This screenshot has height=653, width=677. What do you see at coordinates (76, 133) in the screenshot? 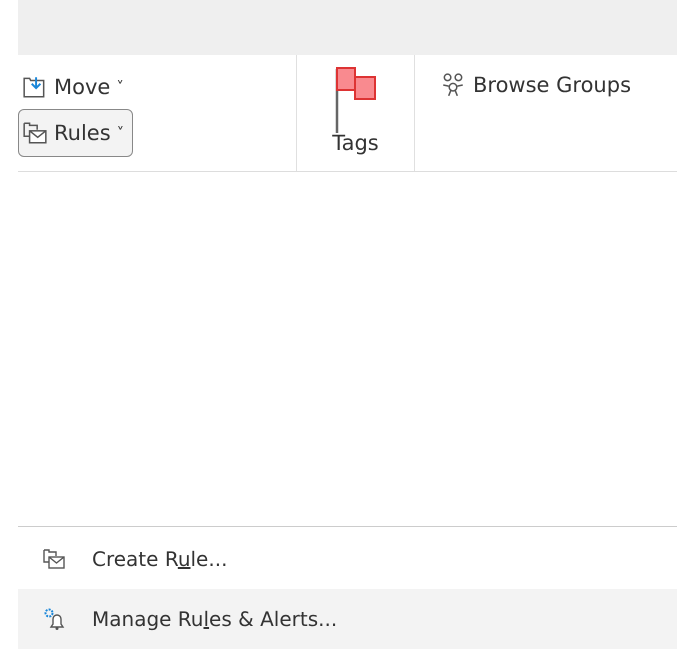
I see `rules-button: Rules ˅` at bounding box center [76, 133].